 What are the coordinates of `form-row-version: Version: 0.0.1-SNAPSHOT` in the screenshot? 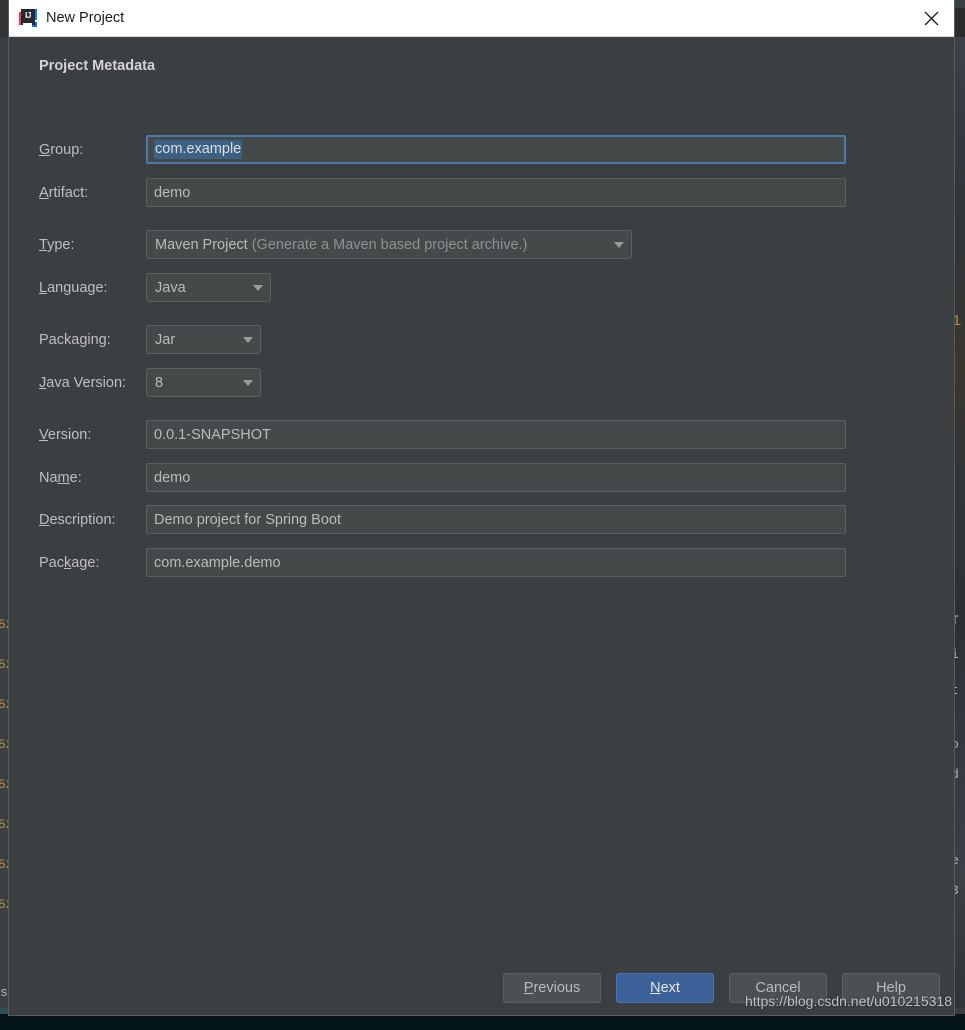 It's located at (442, 434).